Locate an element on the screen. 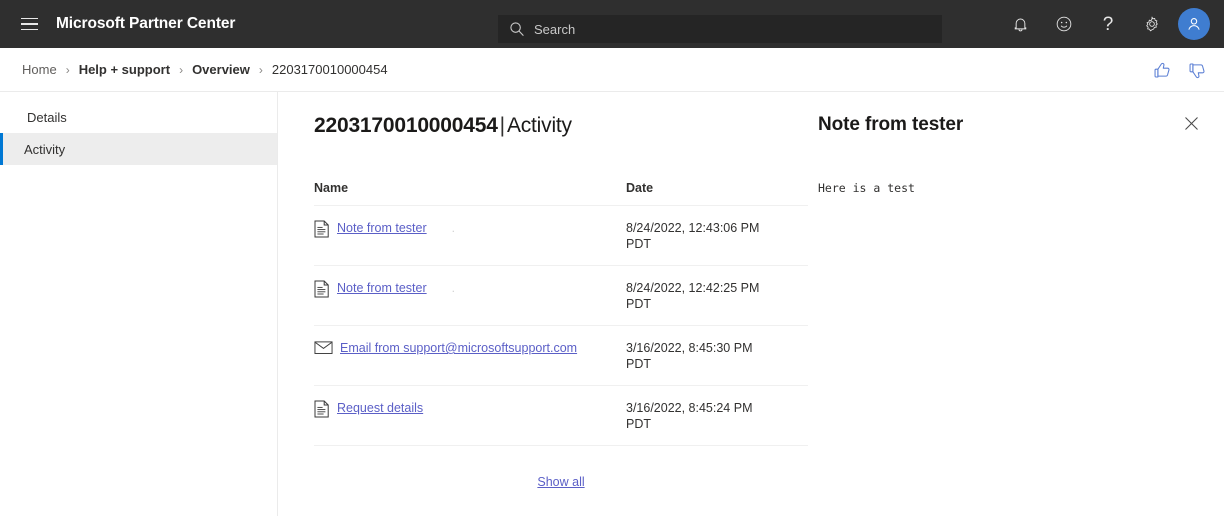  sidebar-item-details: Details is located at coordinates (138, 117).